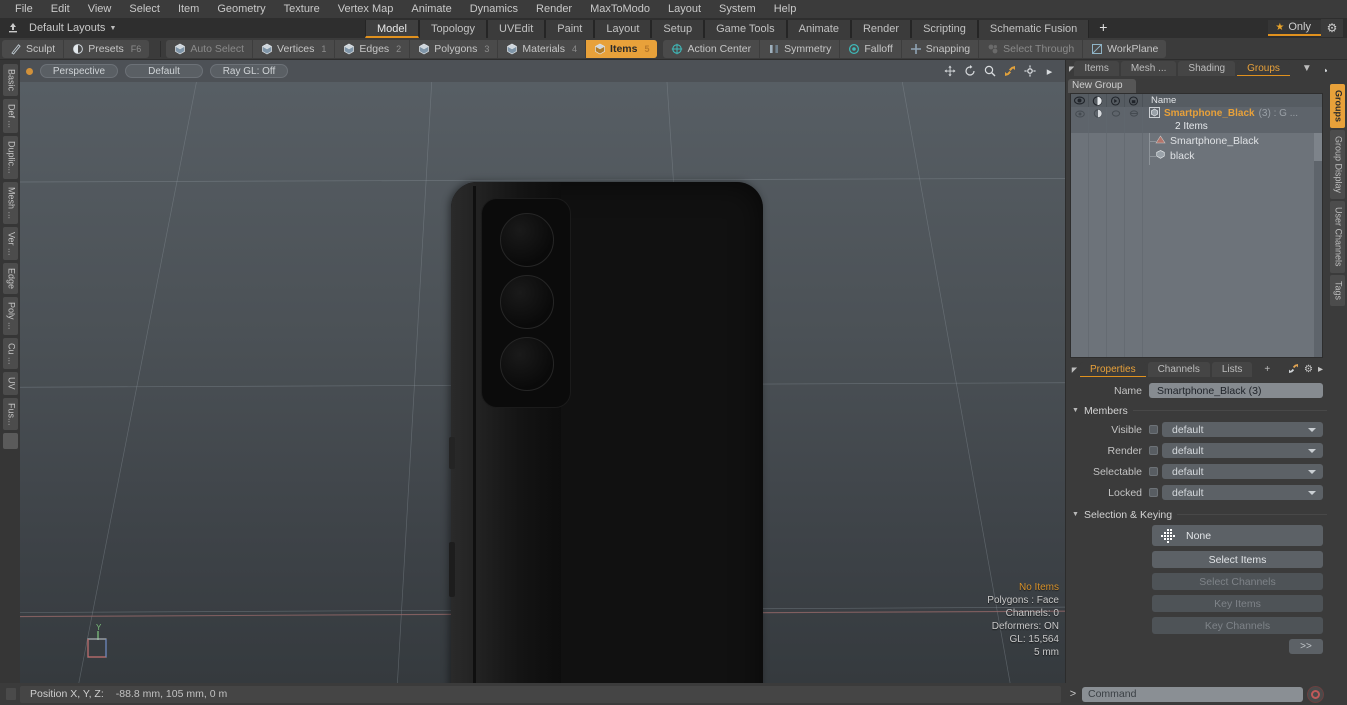 The width and height of the screenshot is (1347, 705). Describe the element at coordinates (1192, 694) in the screenshot. I see `command-input: Command` at that location.